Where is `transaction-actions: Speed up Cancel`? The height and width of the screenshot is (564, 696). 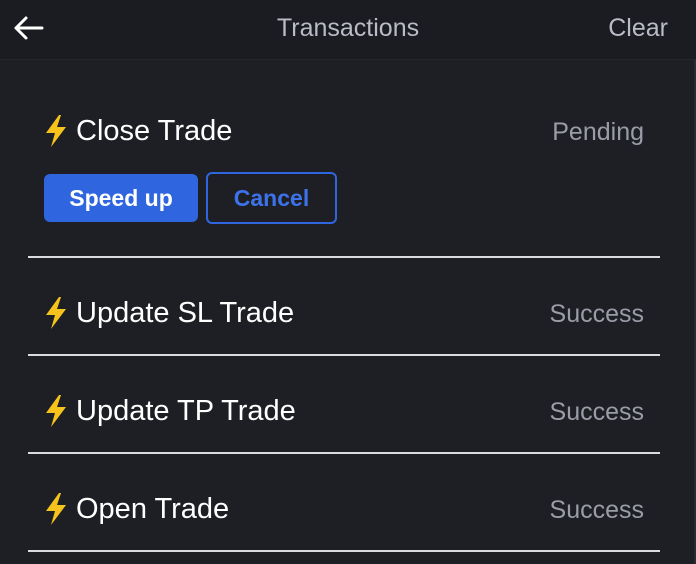 transaction-actions: Speed up Cancel is located at coordinates (190, 198).